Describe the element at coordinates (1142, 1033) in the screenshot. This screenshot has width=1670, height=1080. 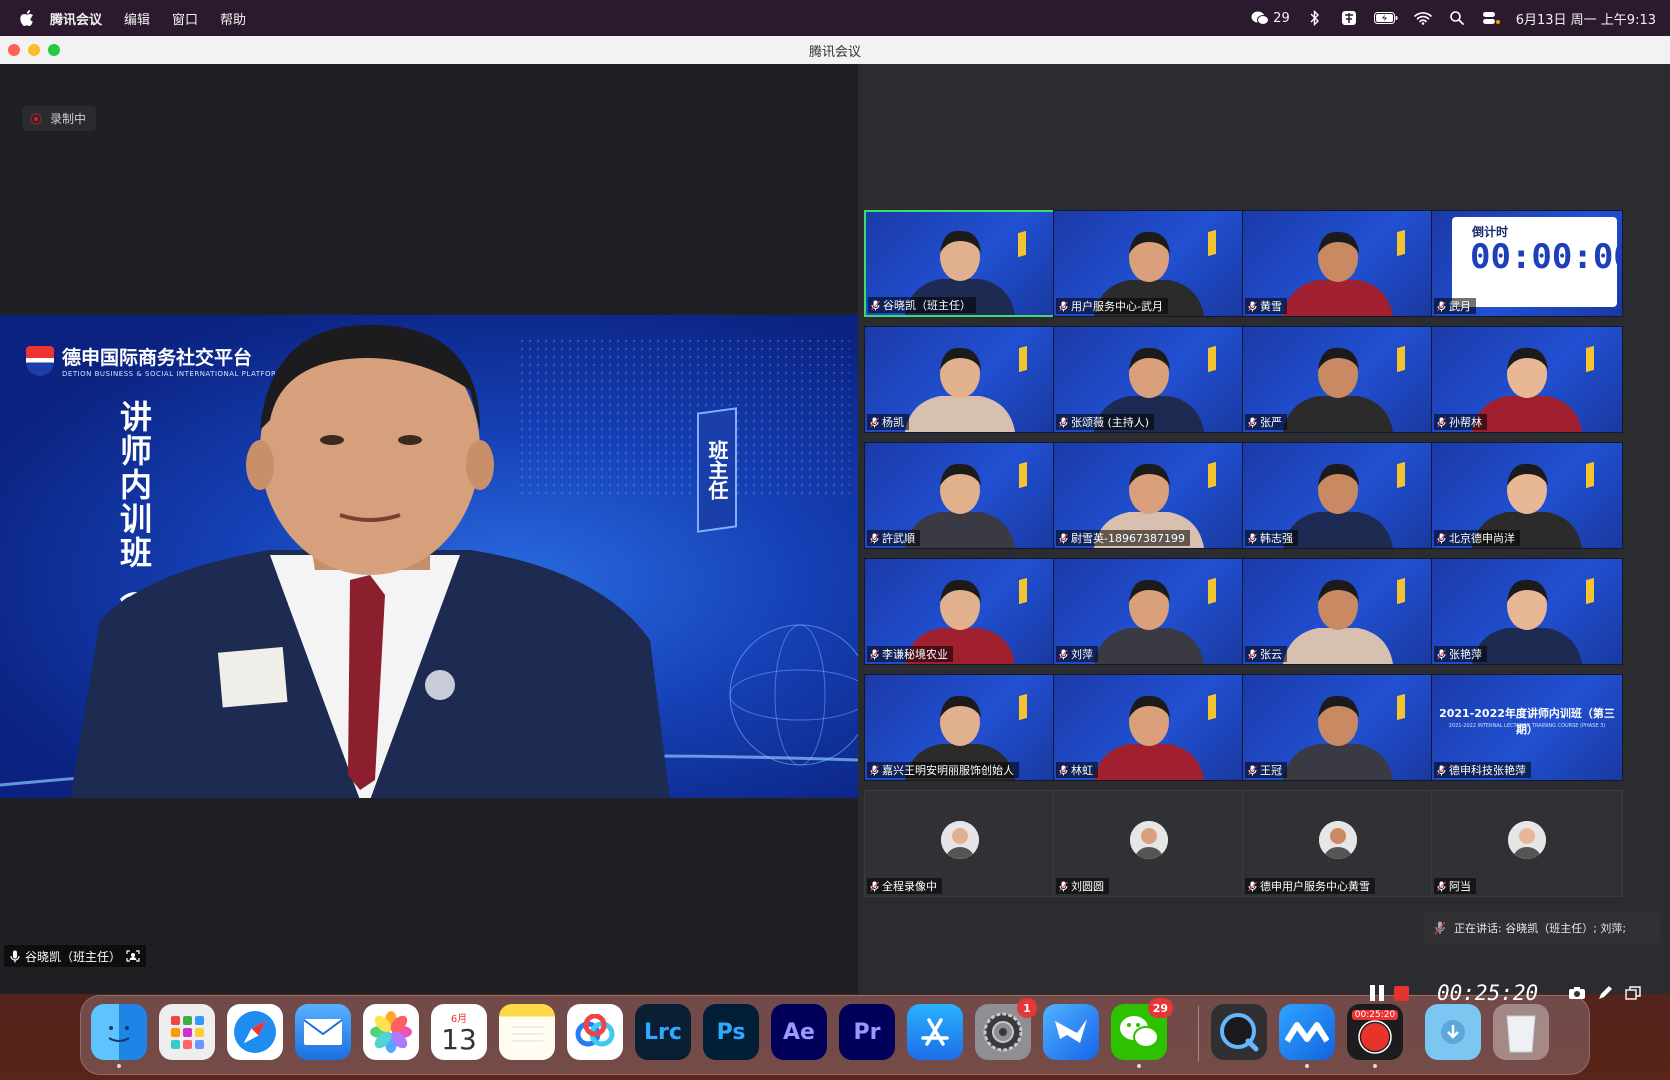
I see `wechat-dock-icon: 29` at that location.